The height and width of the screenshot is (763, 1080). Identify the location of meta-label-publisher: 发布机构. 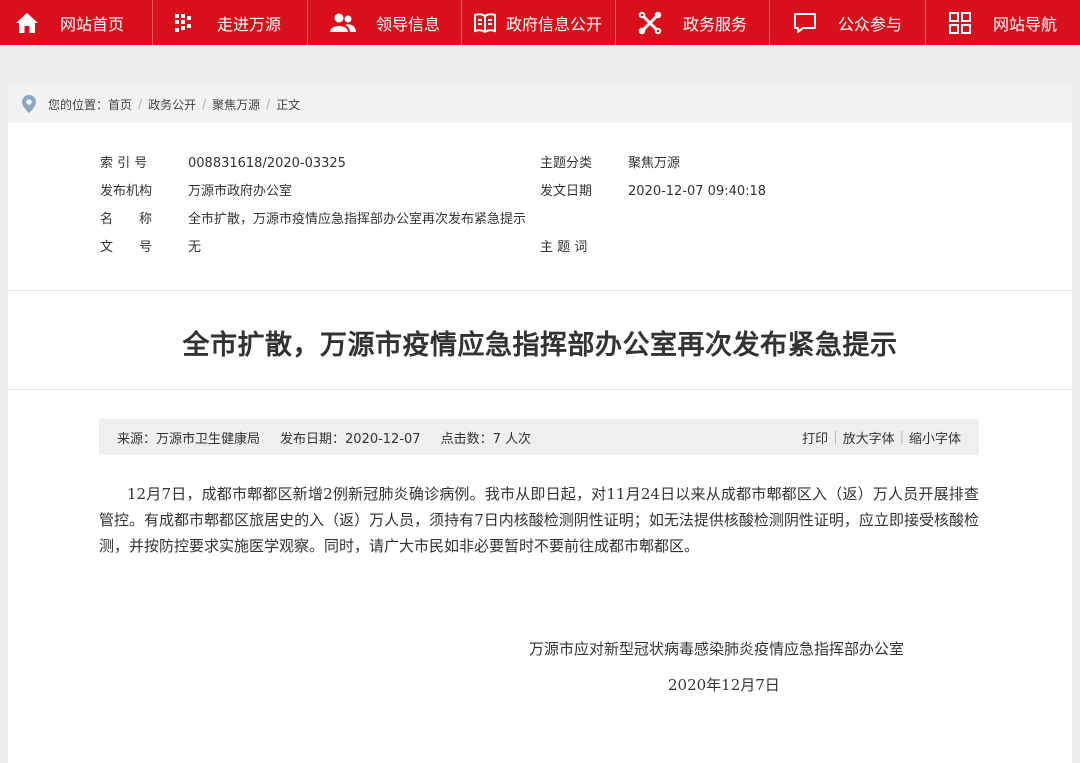
(126, 191).